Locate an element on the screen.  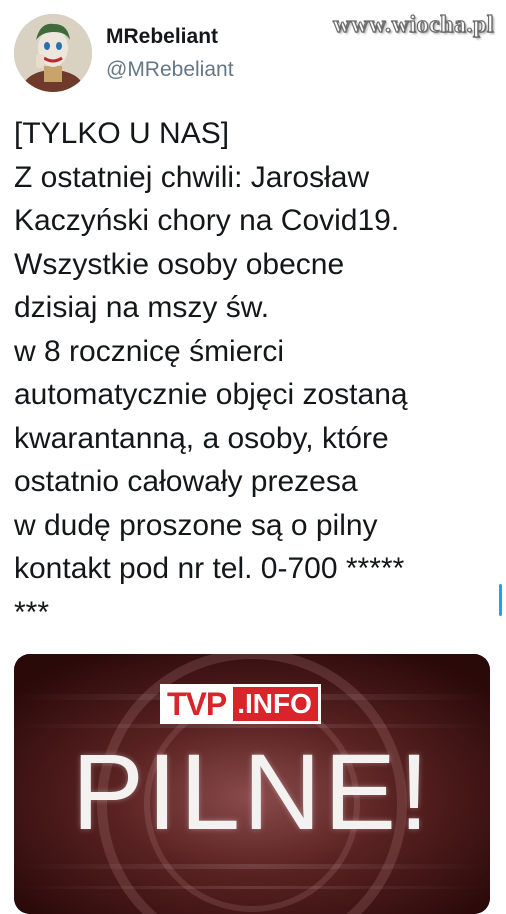
tvp-logo-box: TVP is located at coordinates (197, 704).